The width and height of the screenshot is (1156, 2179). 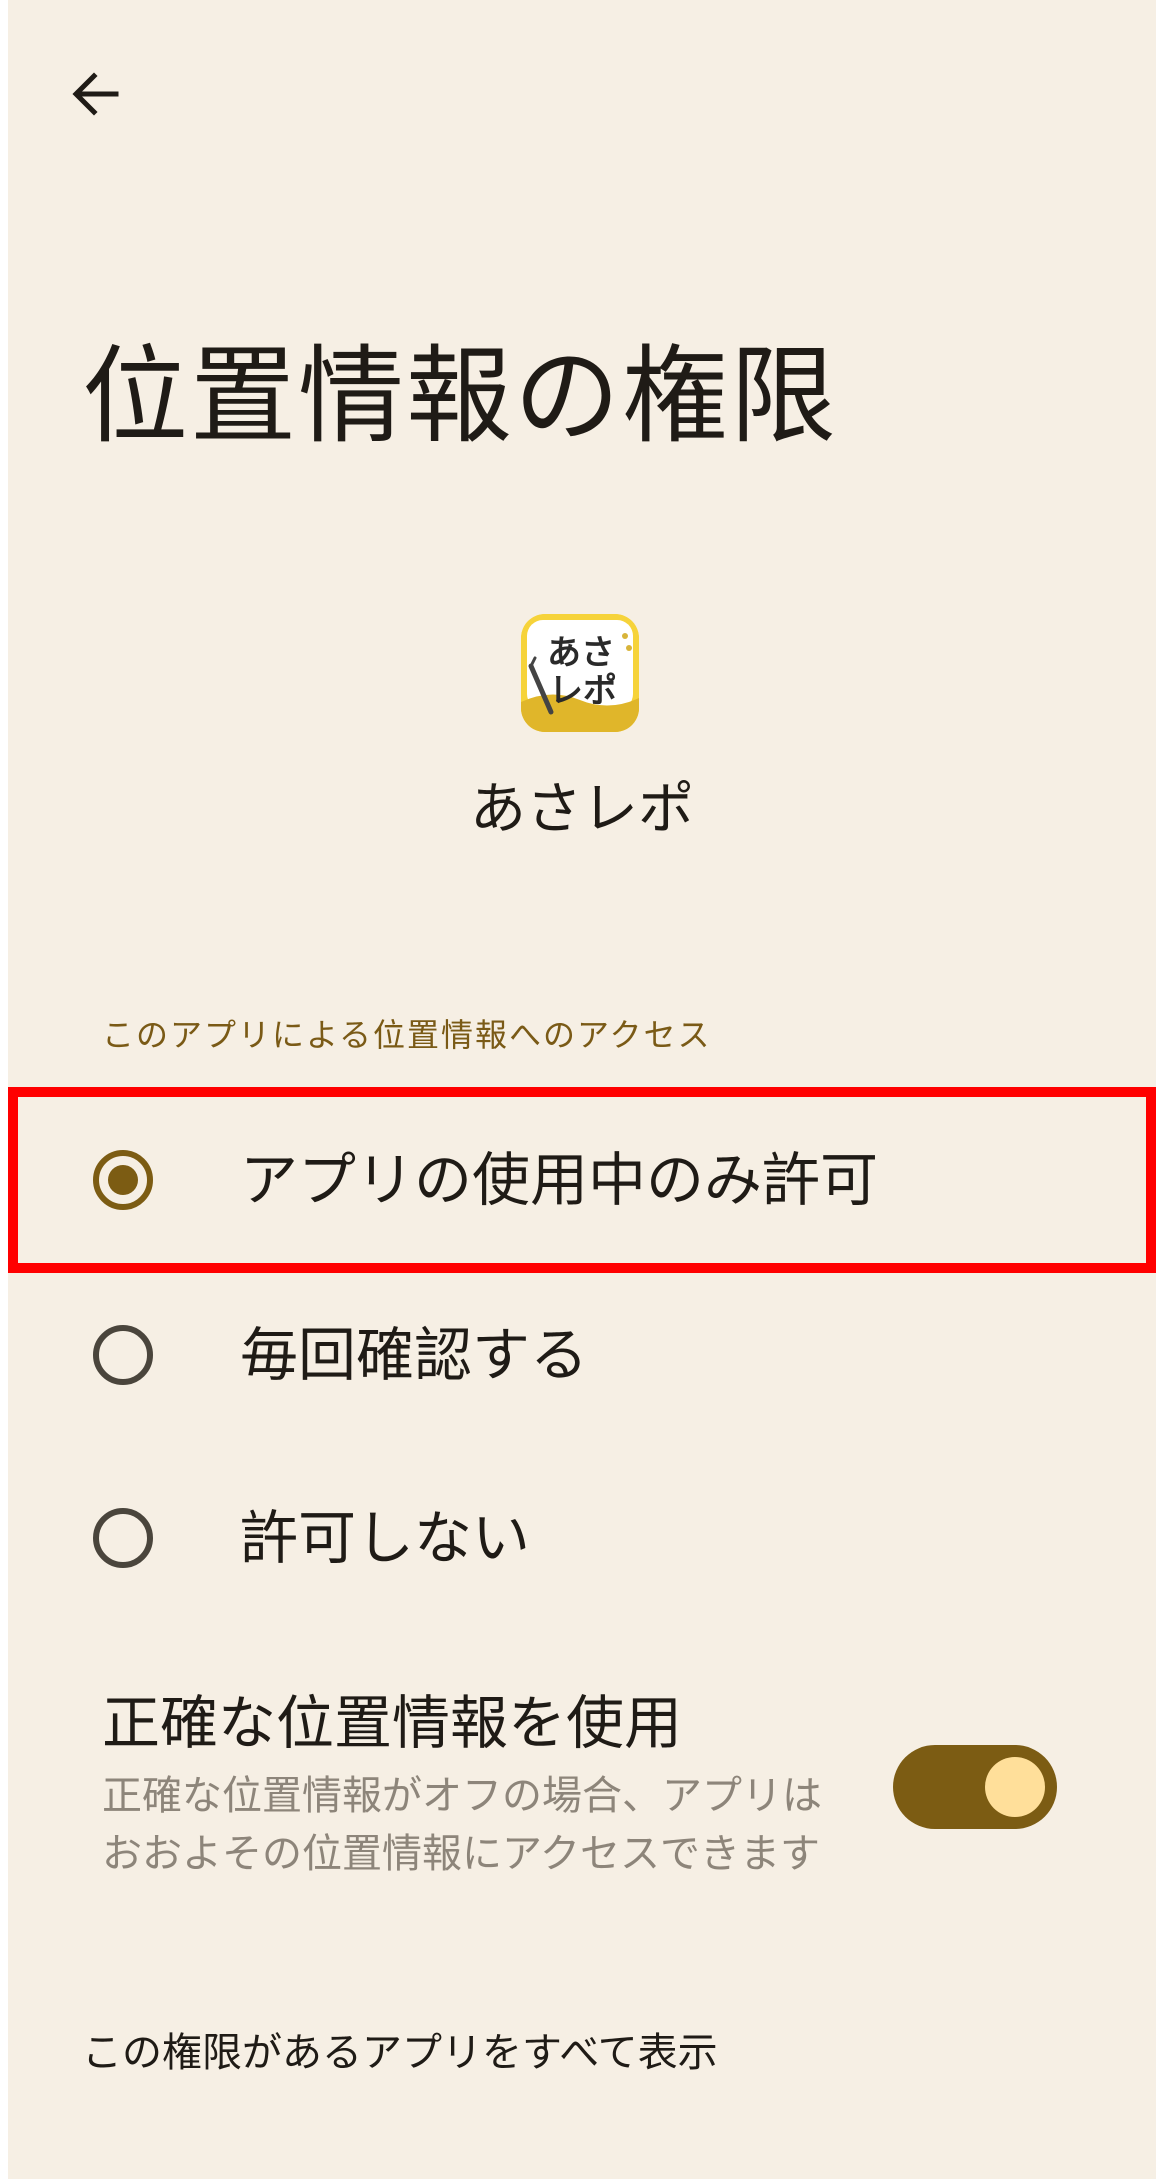 I want to click on back-button, so click(x=96, y=96).